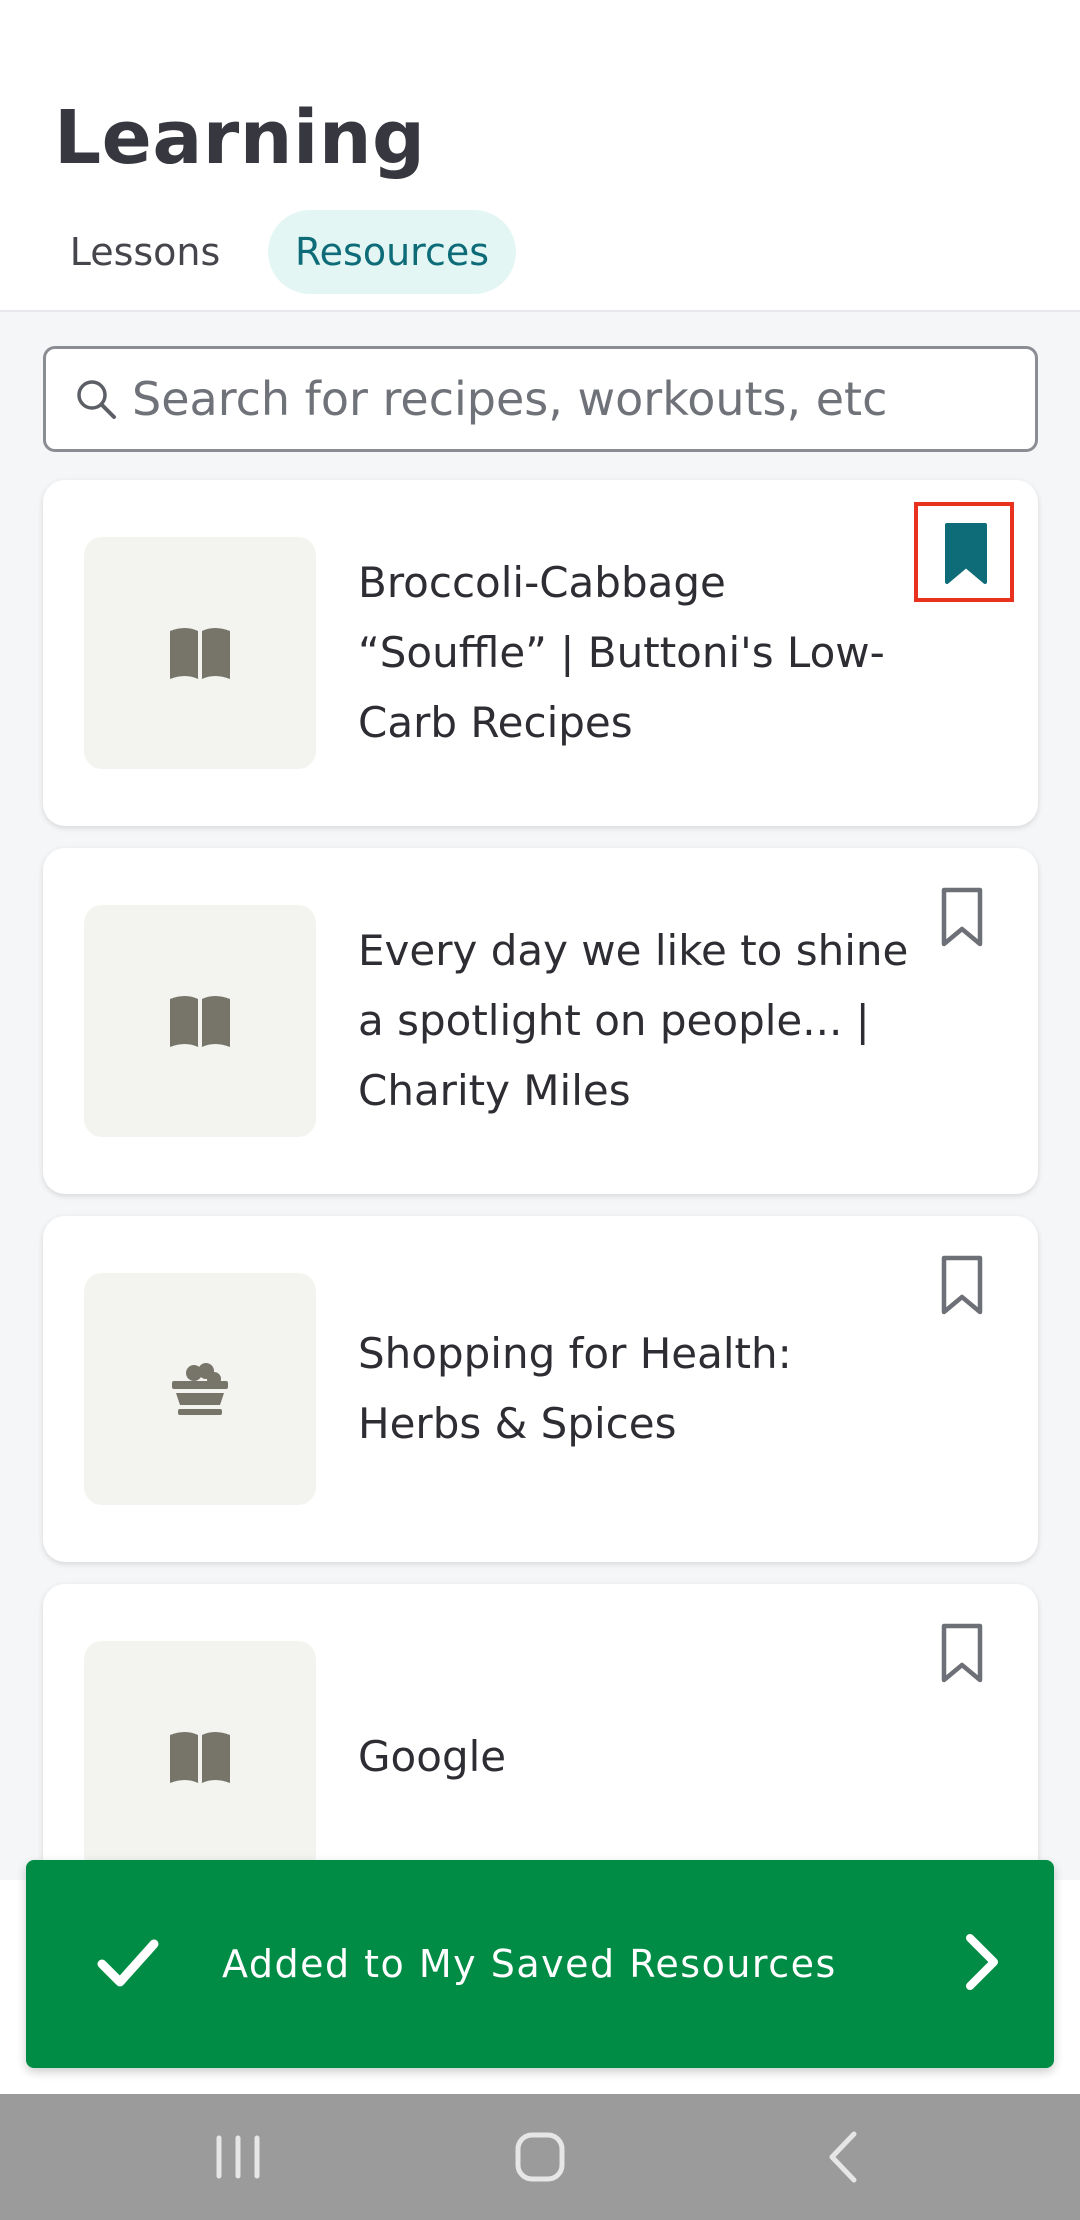  What do you see at coordinates (843, 2157) in the screenshot?
I see `back-icon` at bounding box center [843, 2157].